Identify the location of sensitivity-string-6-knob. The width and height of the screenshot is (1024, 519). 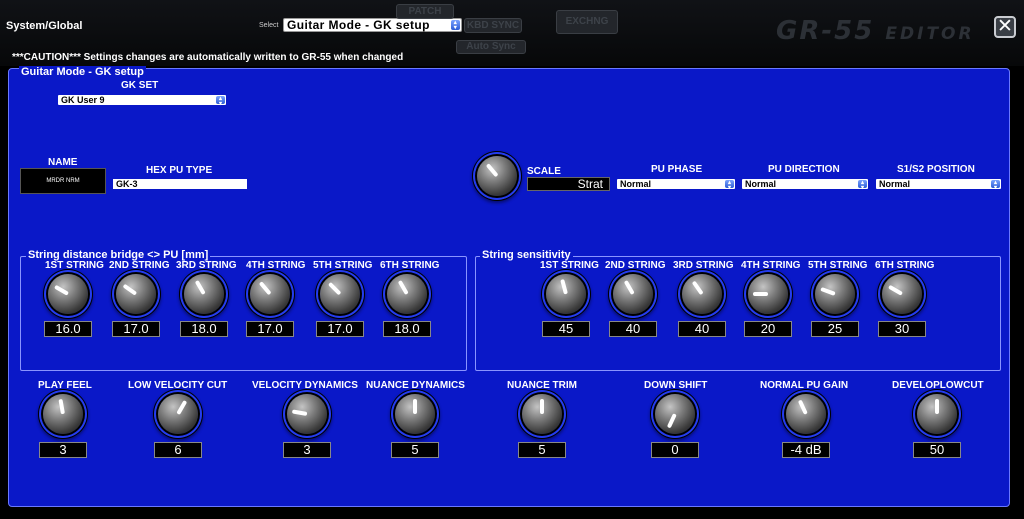
(902, 294).